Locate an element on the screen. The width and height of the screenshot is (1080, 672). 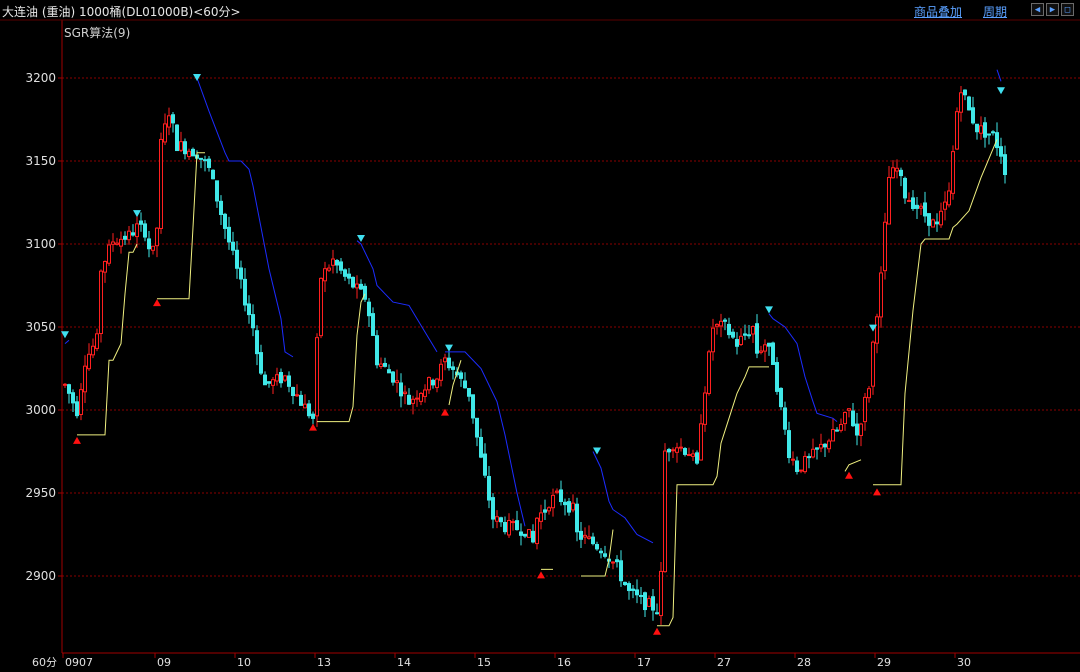
x-tick-label: 13 is located at coordinates (324, 662).